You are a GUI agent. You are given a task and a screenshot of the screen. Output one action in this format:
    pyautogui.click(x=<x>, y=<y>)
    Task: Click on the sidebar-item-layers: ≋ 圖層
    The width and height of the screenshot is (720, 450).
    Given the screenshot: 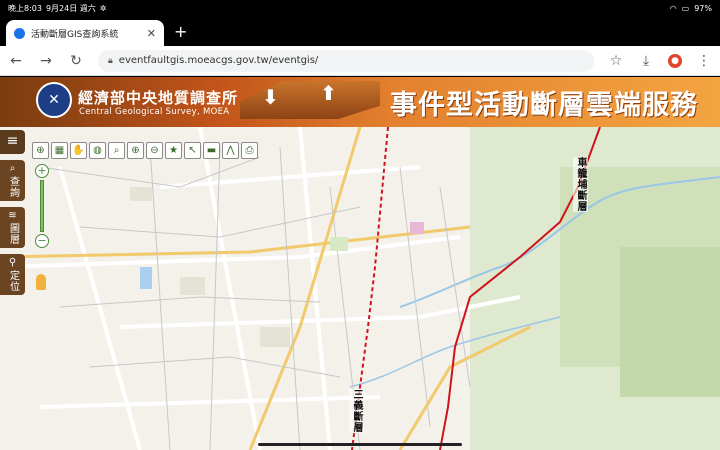 What is the action you would take?
    pyautogui.click(x=12, y=227)
    